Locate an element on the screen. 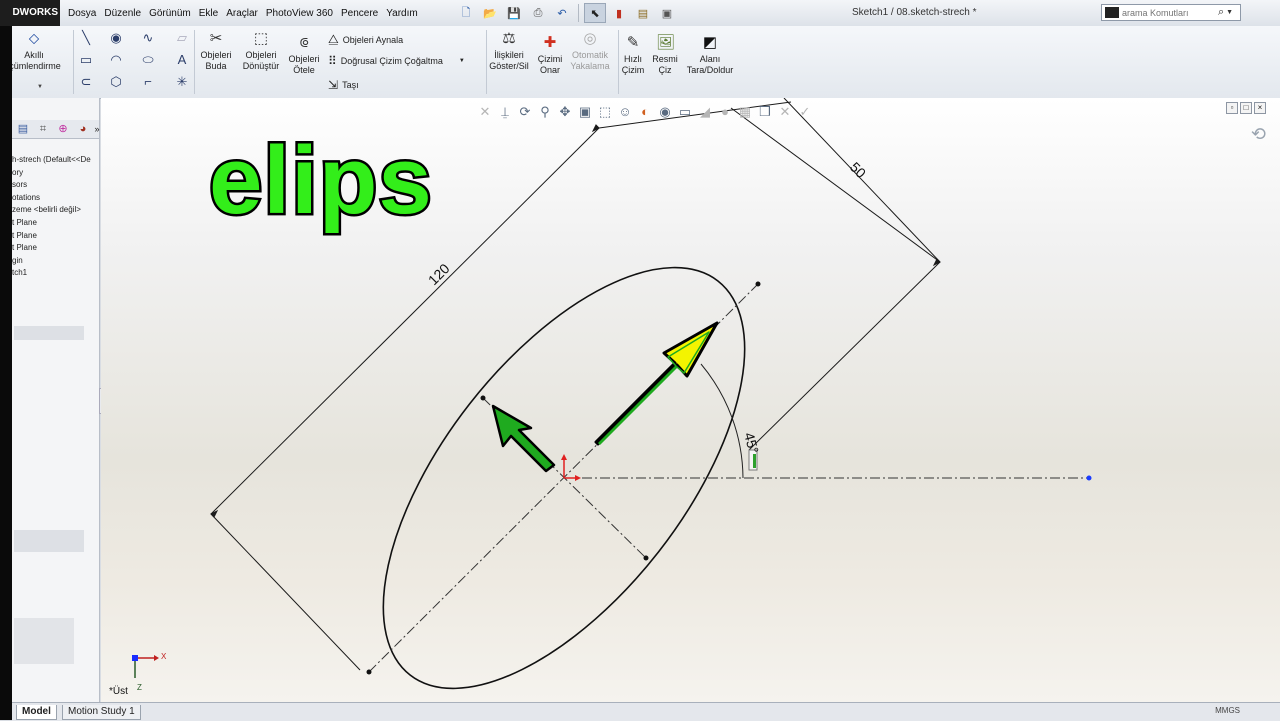 This screenshot has width=1280, height=721. shaded-sketch-icon: ◢ is located at coordinates (705, 112).